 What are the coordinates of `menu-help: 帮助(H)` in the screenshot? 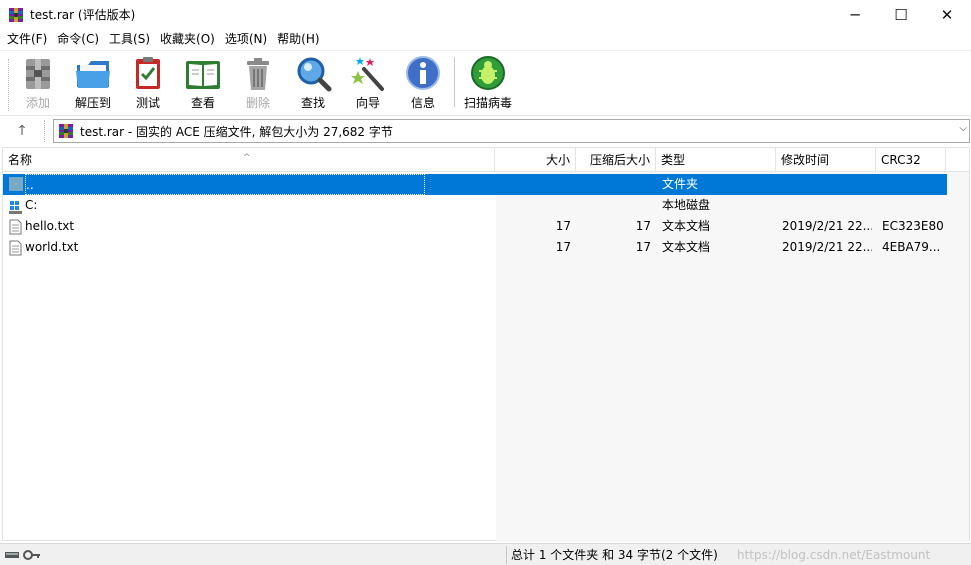 It's located at (298, 39).